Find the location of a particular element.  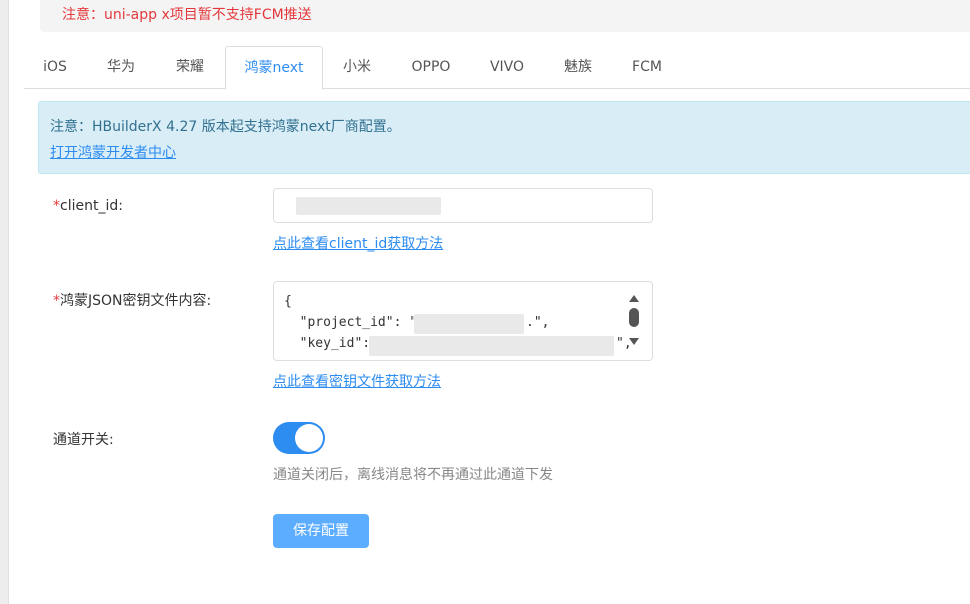

vendor-tabs: iOS 华为 荣耀 鸿蒙next 小米 OPPO VIVO 魅族 FCM is located at coordinates (497, 68).